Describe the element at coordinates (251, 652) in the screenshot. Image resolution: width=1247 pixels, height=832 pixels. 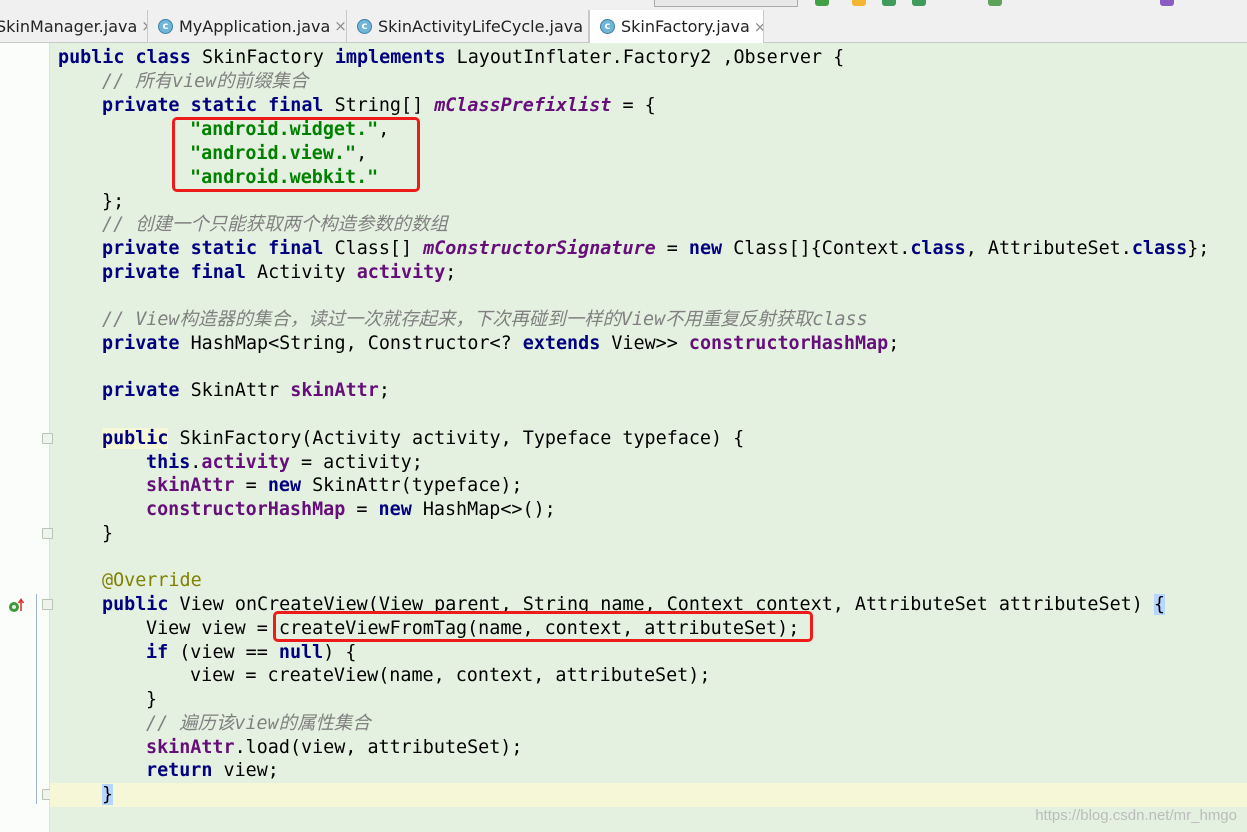
I see `code-line: if (view == null) {` at that location.